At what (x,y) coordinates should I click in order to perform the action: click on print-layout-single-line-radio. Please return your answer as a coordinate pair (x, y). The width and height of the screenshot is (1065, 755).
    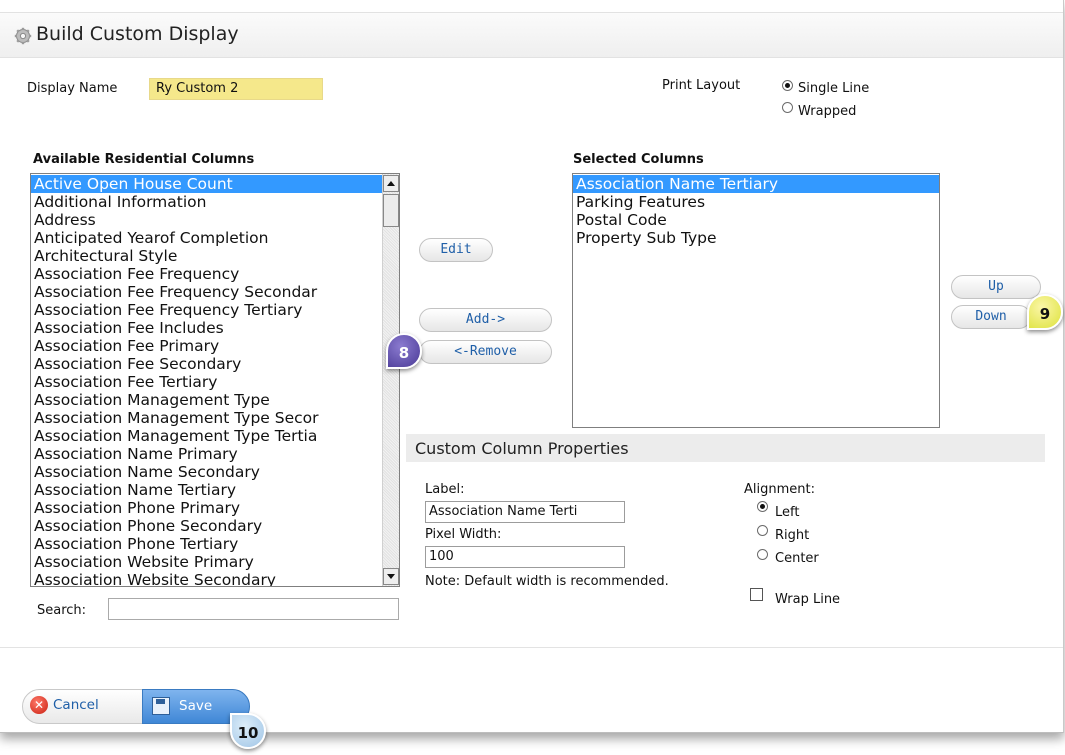
    Looking at the image, I should click on (787, 85).